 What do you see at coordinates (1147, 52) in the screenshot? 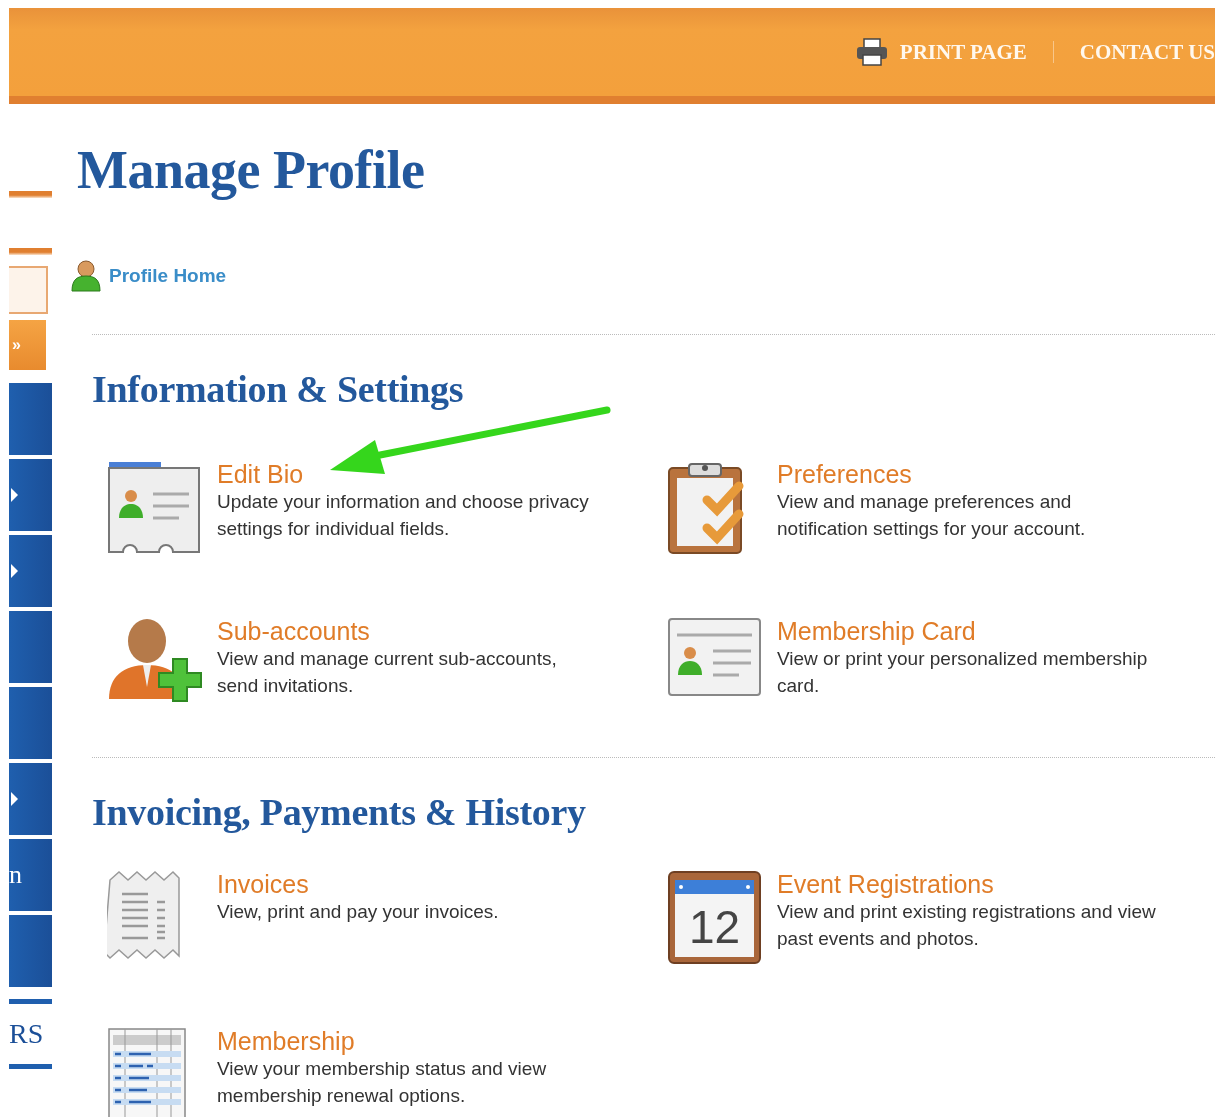
I see `header-link: CONTACT US` at bounding box center [1147, 52].